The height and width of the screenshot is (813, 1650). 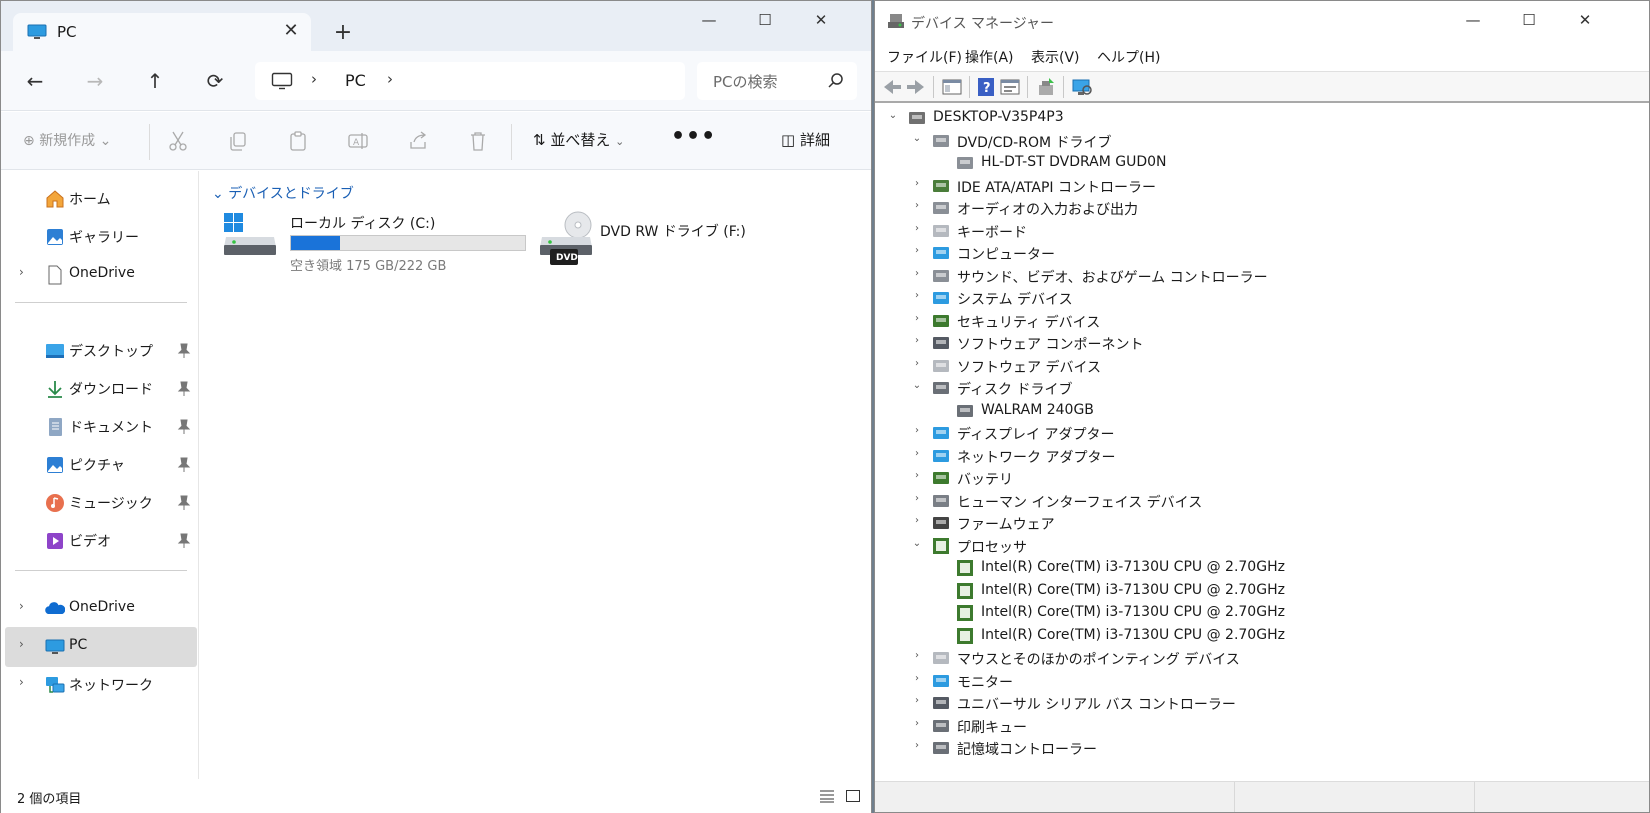 What do you see at coordinates (101, 465) in the screenshot?
I see `sidebar-item-pictures: ピクチャ` at bounding box center [101, 465].